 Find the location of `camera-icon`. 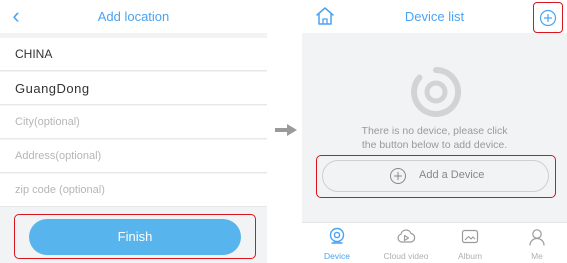

camera-icon is located at coordinates (337, 235).